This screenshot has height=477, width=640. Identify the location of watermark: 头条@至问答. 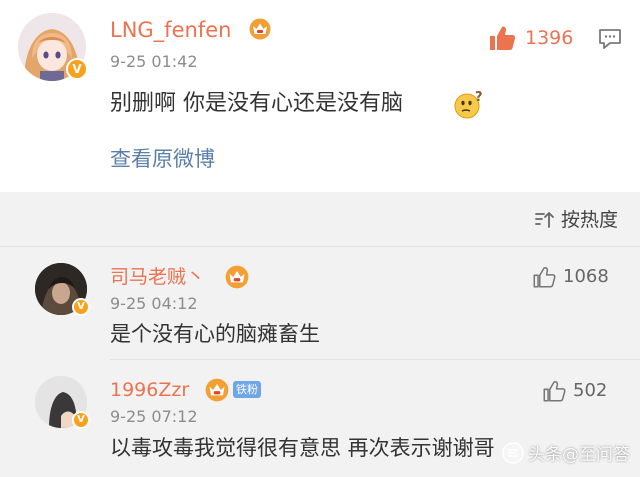
(566, 452).